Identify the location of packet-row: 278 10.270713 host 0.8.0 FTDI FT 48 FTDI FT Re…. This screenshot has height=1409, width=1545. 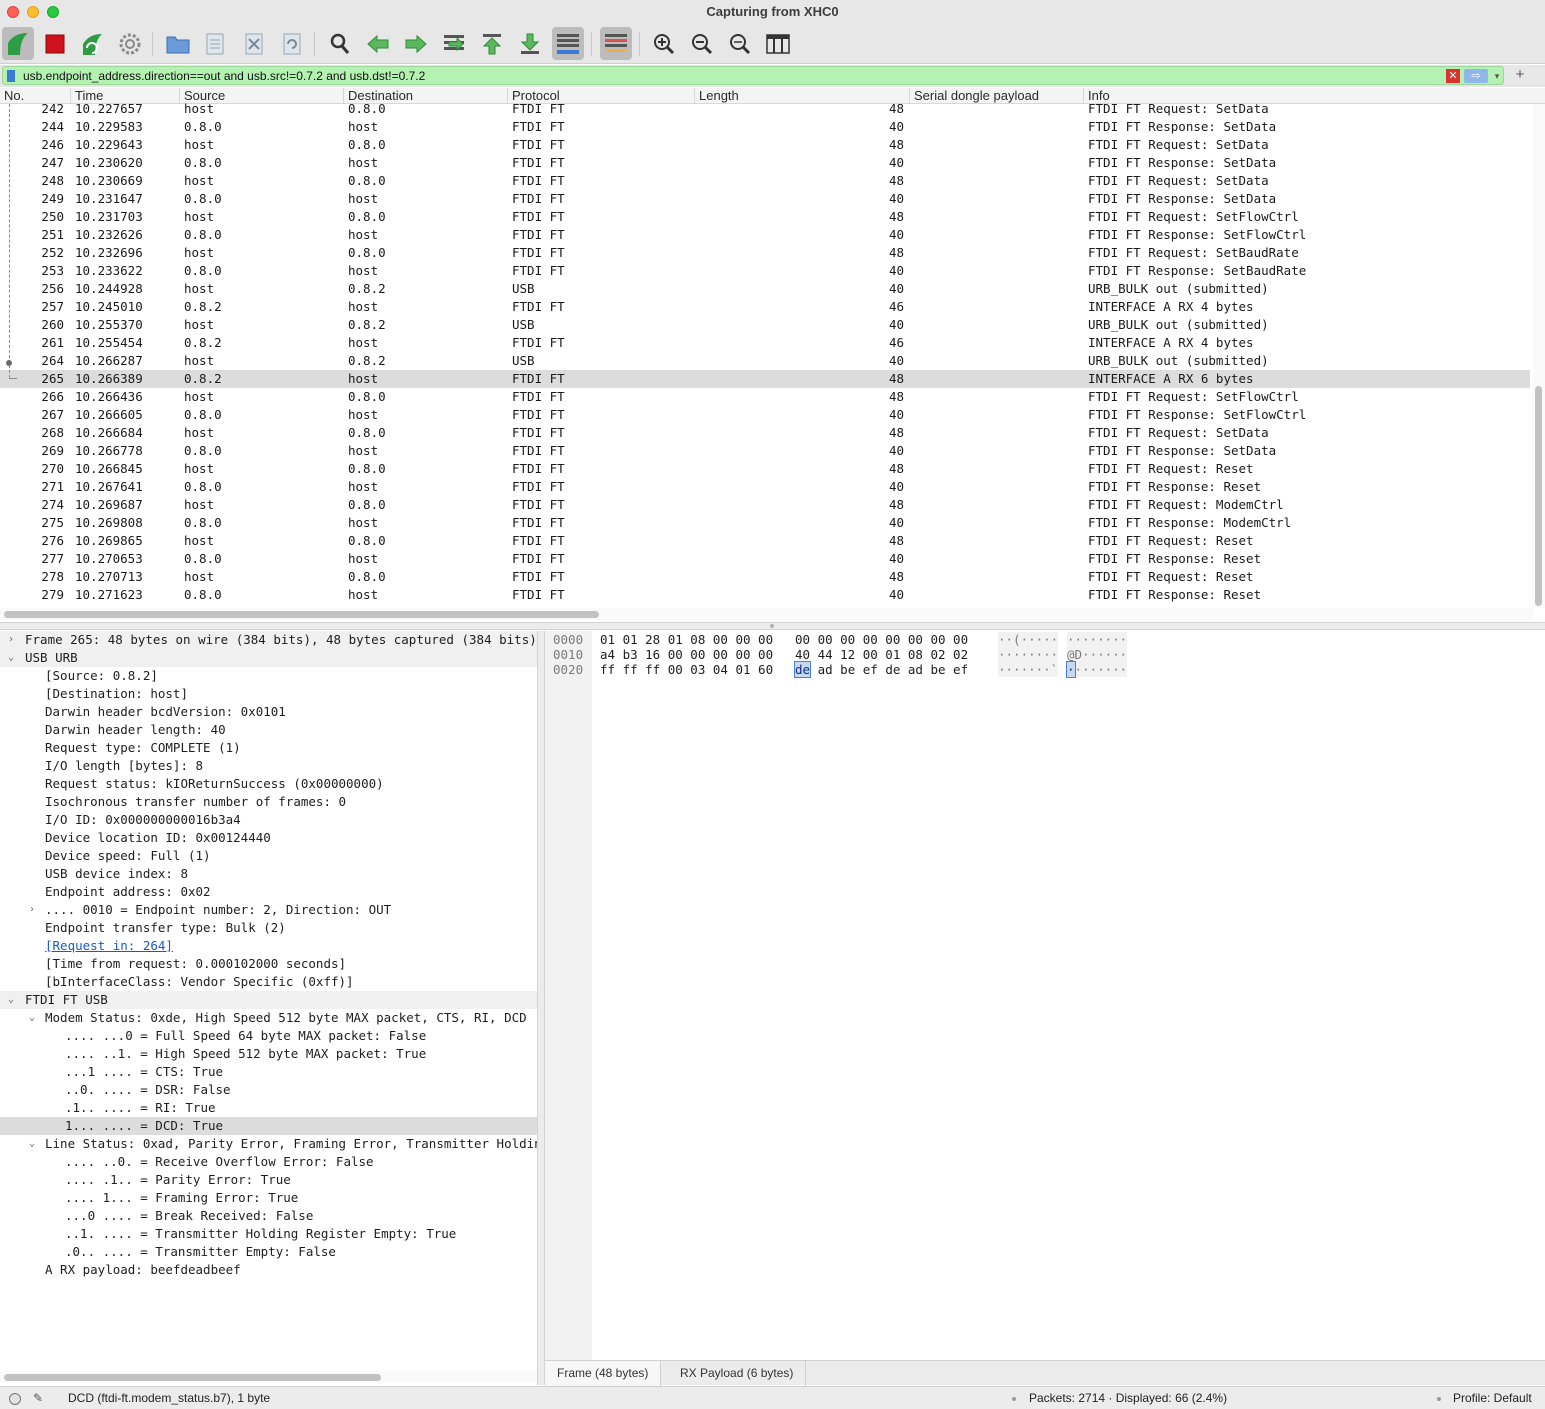
(765, 577).